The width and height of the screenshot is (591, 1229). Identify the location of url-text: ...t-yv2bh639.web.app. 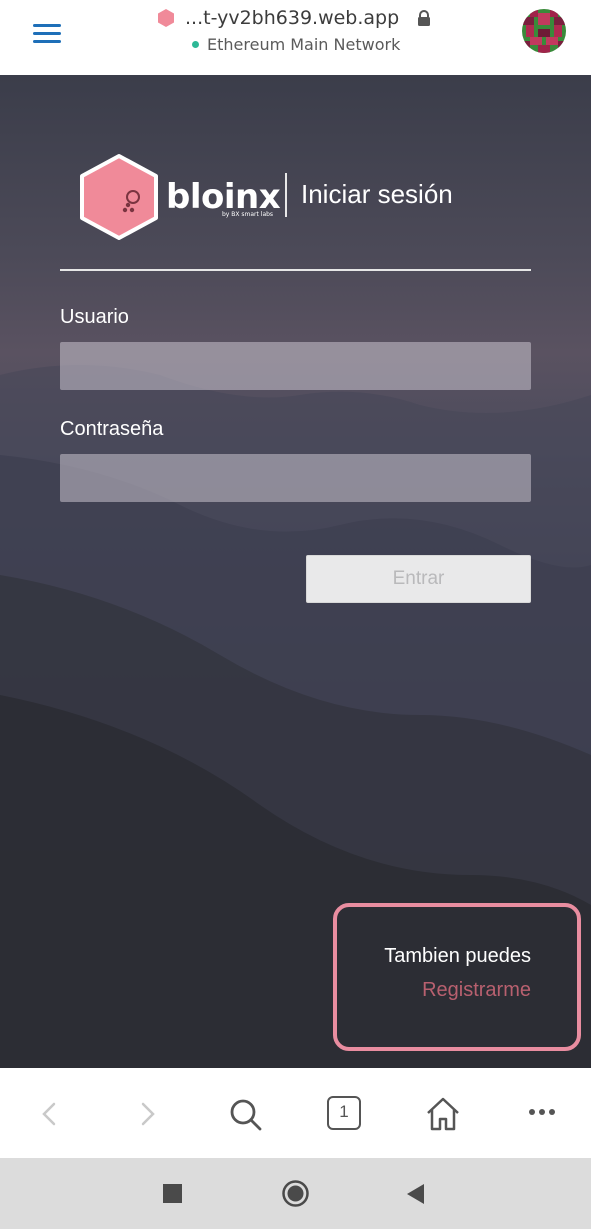
(292, 18).